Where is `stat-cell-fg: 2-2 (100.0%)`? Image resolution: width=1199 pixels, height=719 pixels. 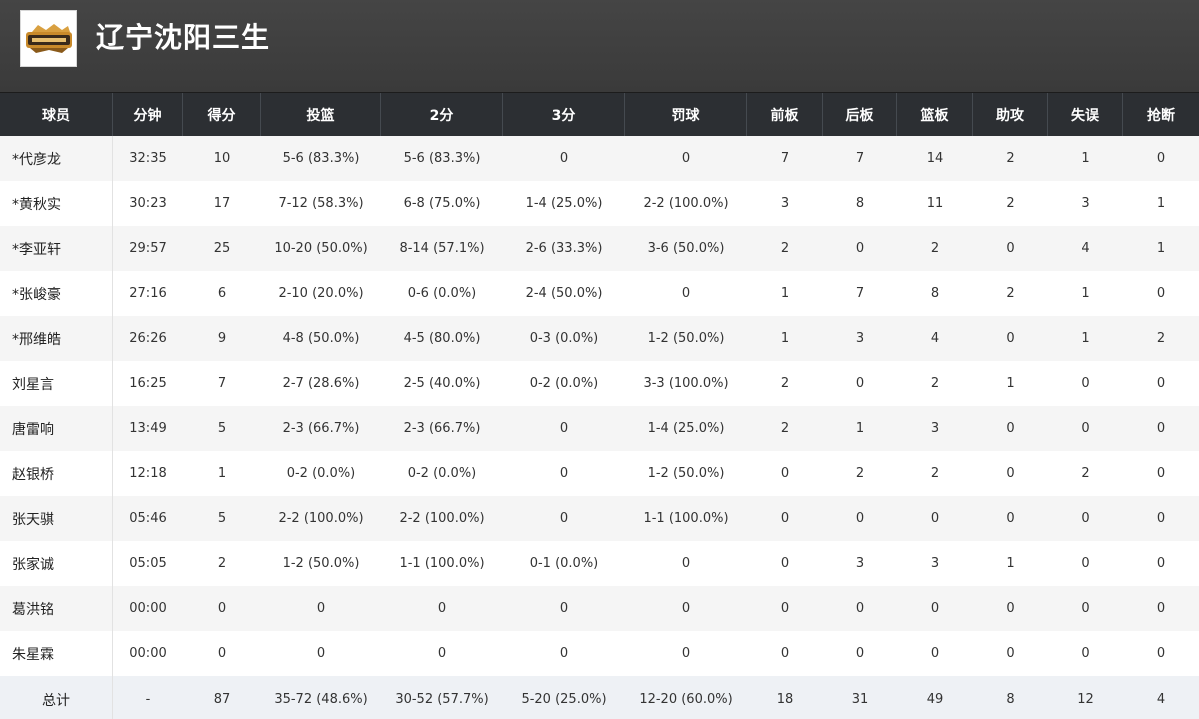 stat-cell-fg: 2-2 (100.0%) is located at coordinates (321, 518).